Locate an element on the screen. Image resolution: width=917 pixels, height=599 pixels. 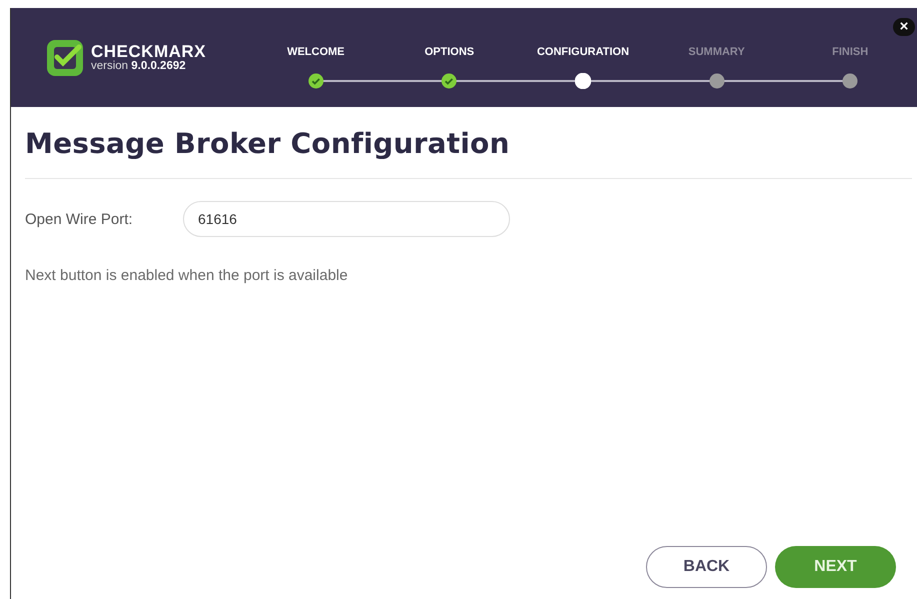
hint-text: Next button is enabled when the port is available is located at coordinates (187, 275).